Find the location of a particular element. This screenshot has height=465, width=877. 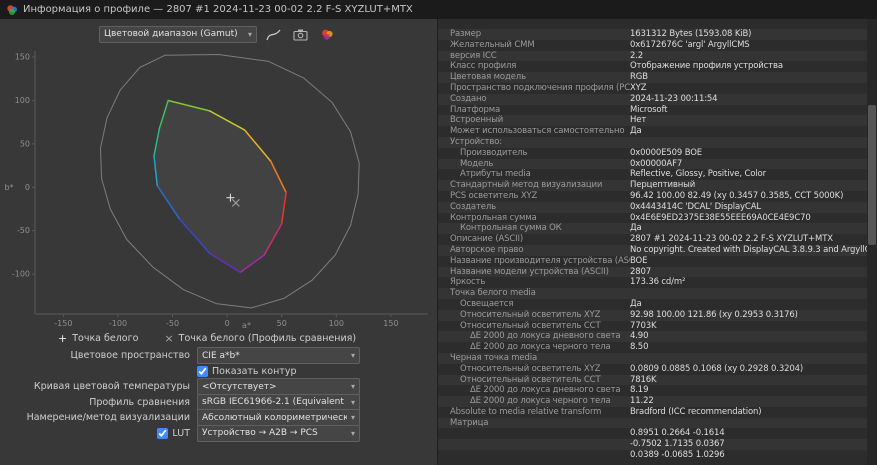

property-label: Может использоваться самостоятельно is located at coordinates (537, 131).